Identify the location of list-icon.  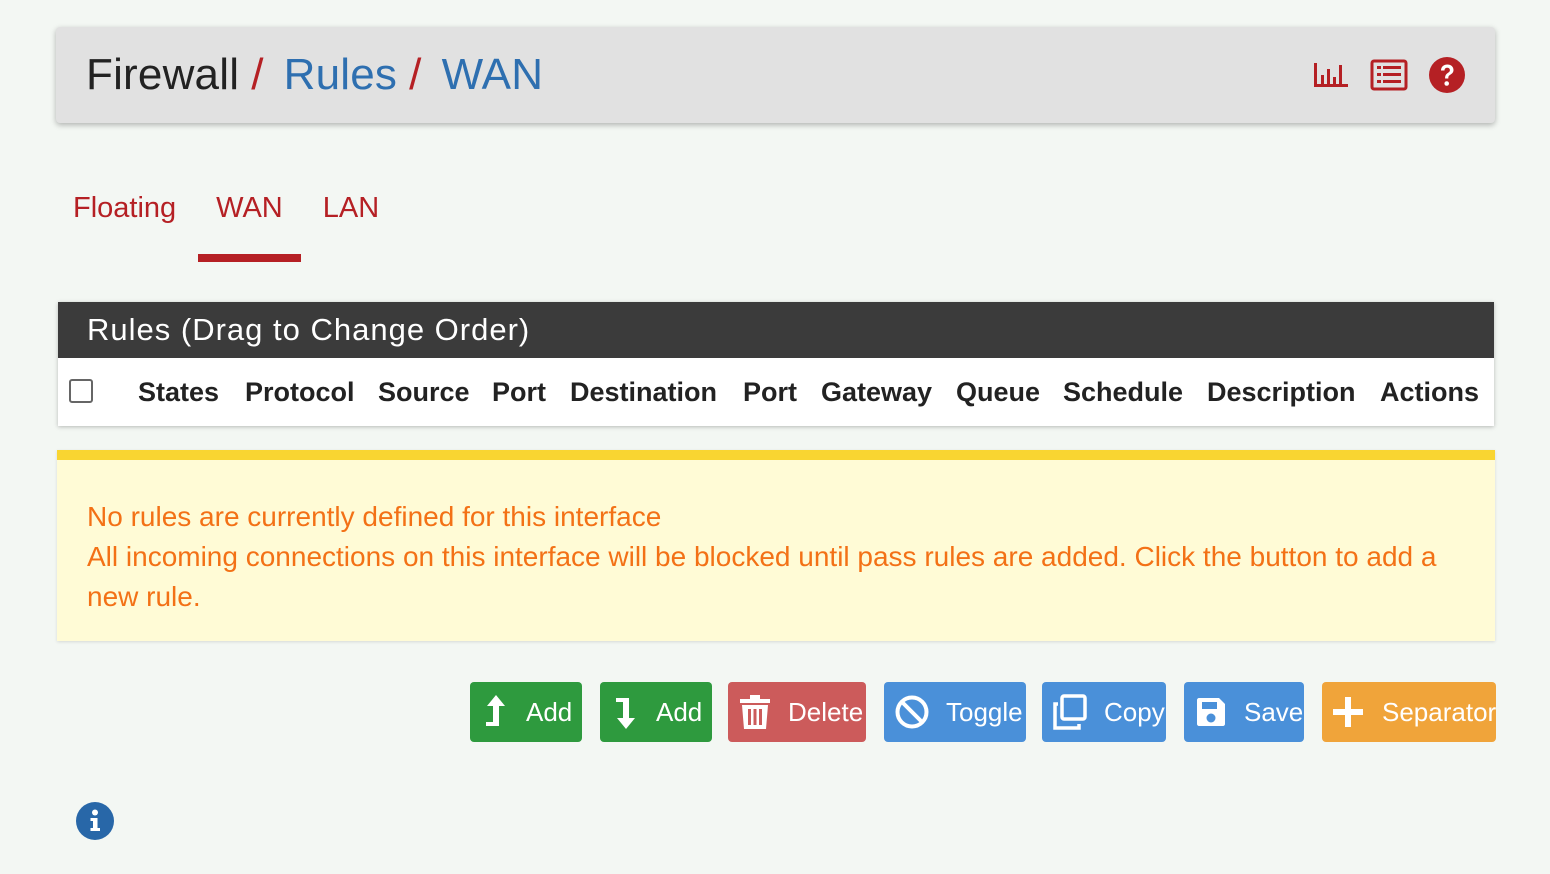
(1389, 75).